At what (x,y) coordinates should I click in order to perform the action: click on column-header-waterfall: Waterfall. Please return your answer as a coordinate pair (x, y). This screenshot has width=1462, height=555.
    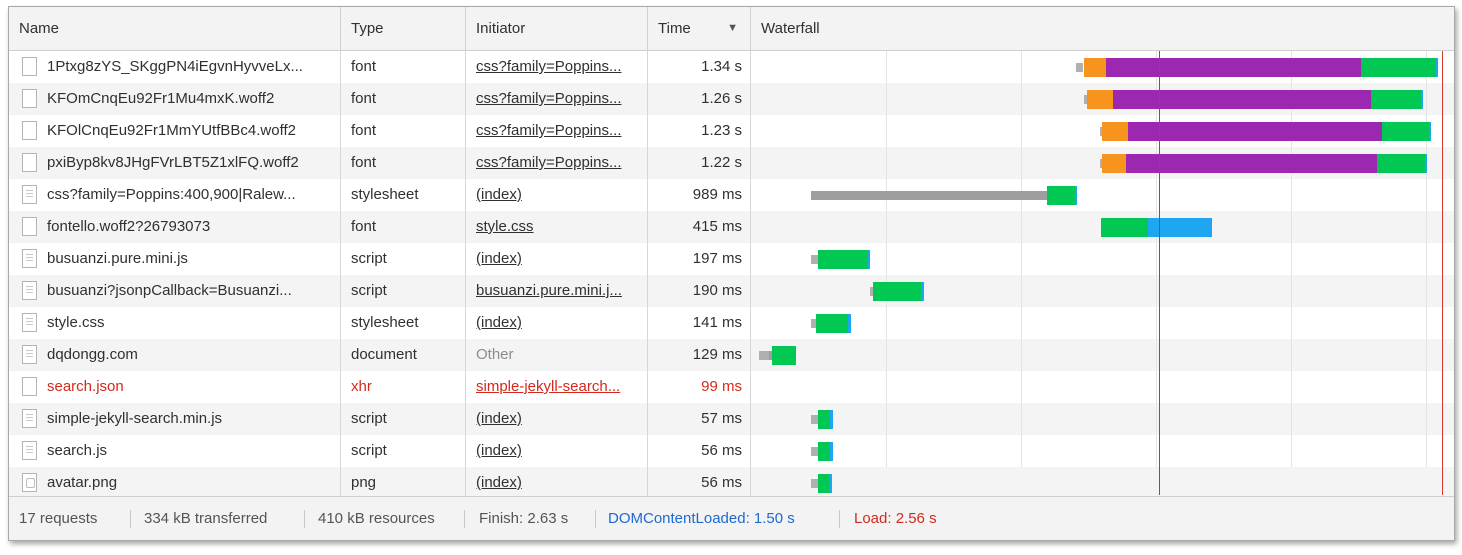
    Looking at the image, I should click on (1102, 28).